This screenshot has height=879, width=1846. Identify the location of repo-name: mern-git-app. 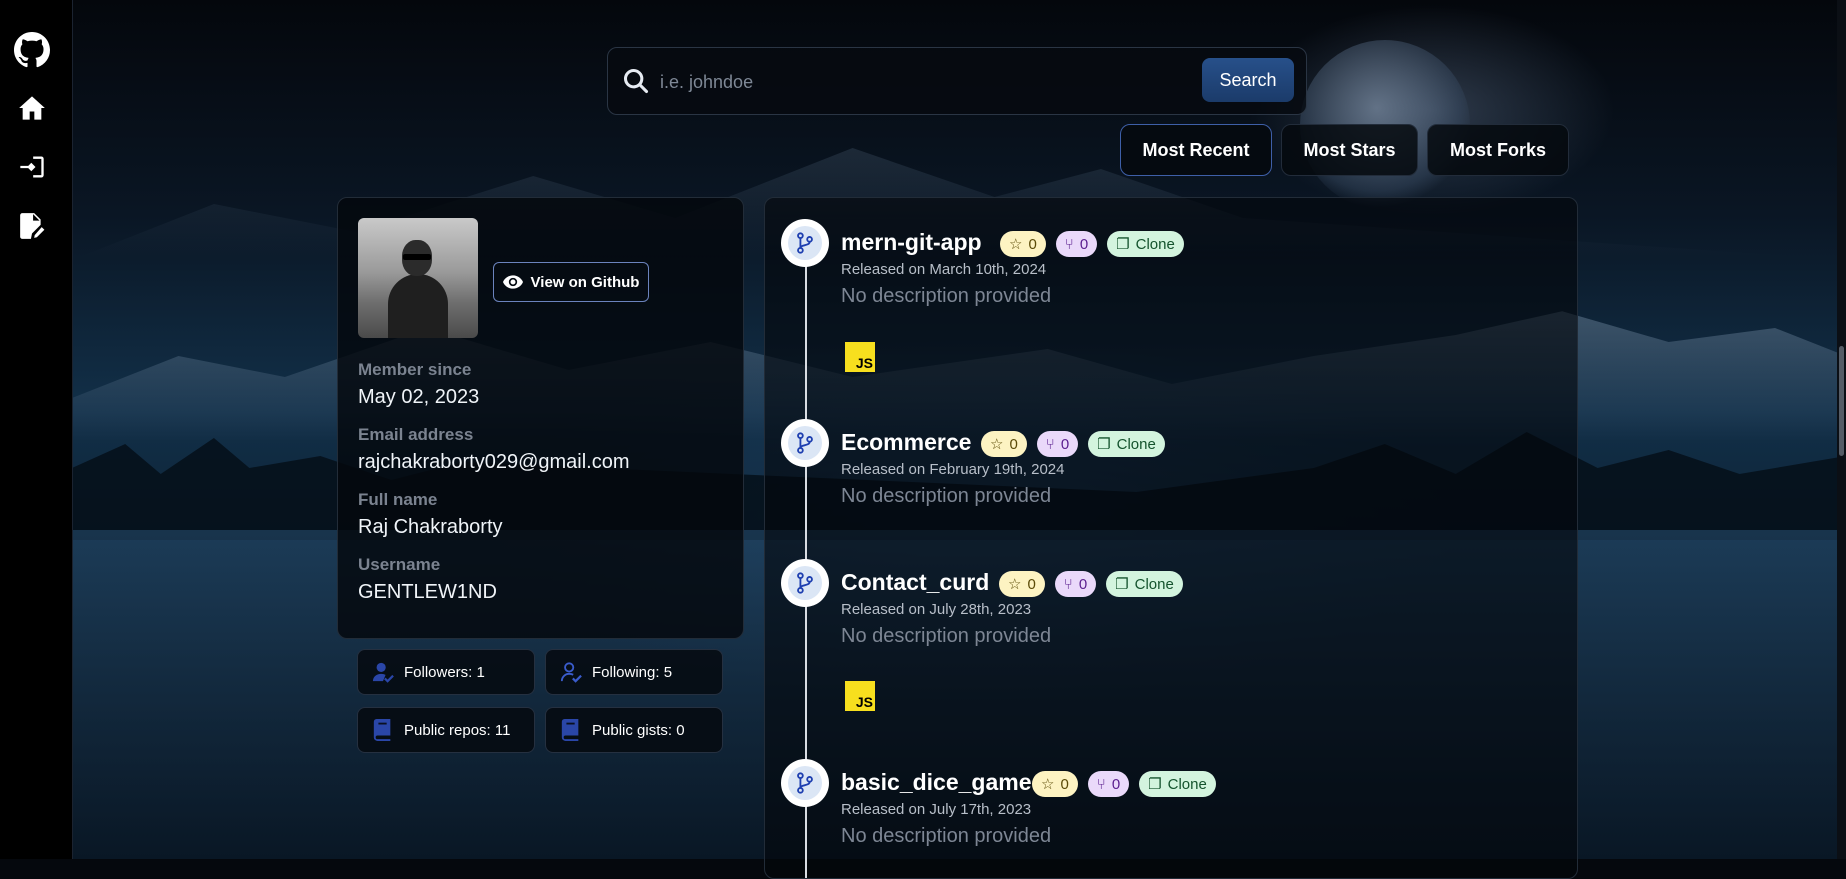
(911, 242).